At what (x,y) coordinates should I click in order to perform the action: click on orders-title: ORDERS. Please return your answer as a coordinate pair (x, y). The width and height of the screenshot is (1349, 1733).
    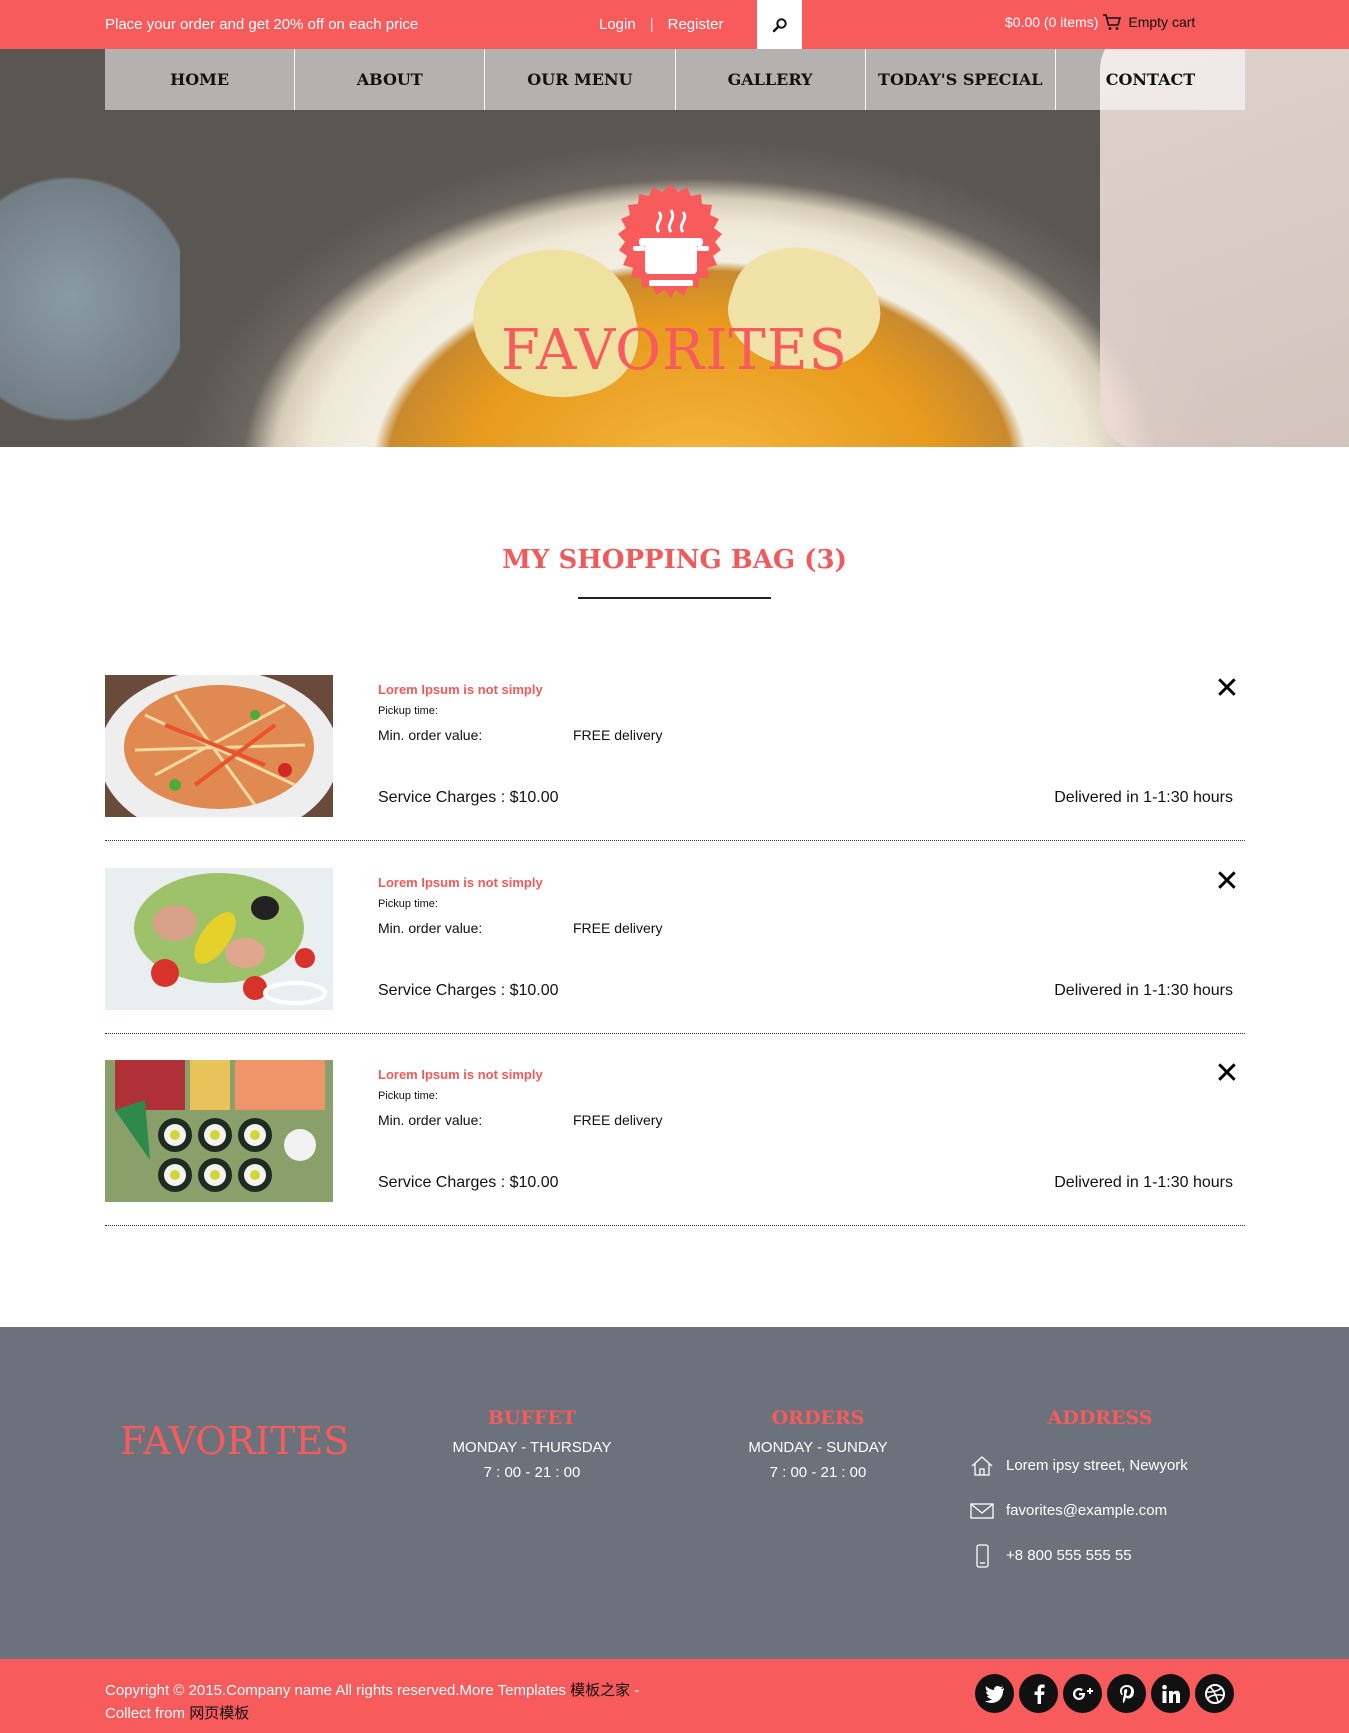
    Looking at the image, I should click on (818, 1418).